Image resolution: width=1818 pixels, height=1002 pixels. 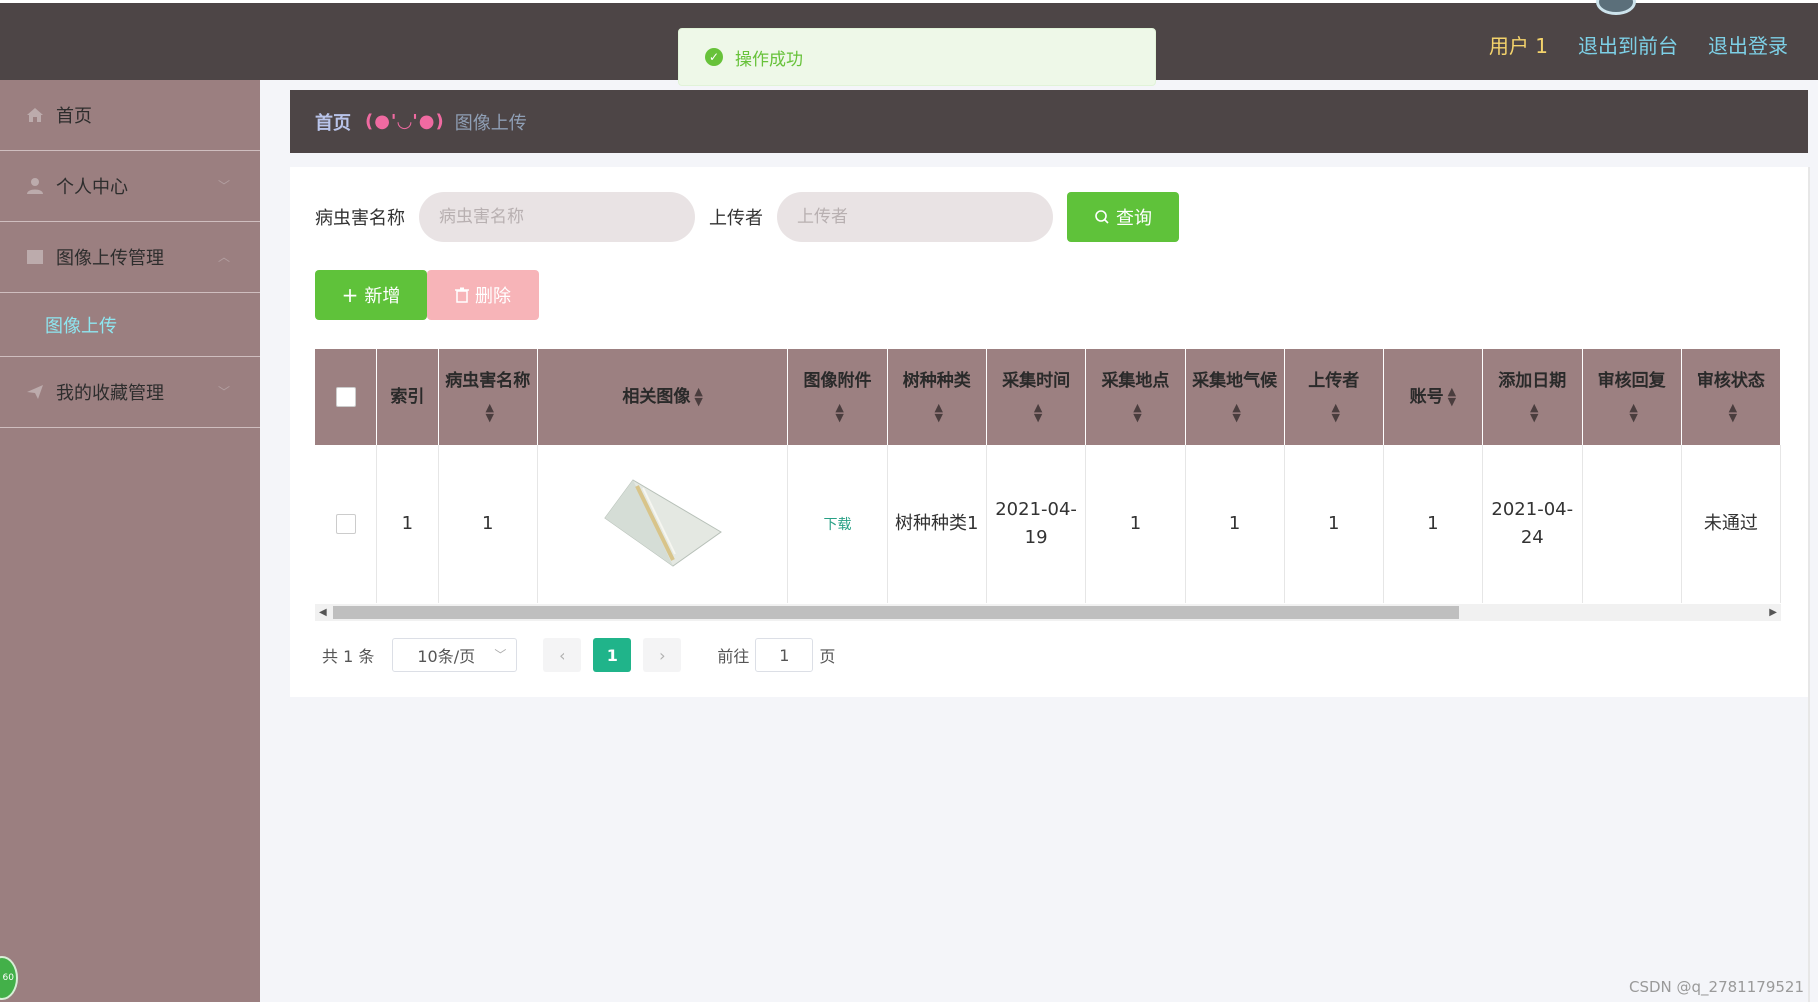 I want to click on add-button: + 新增, so click(x=371, y=295).